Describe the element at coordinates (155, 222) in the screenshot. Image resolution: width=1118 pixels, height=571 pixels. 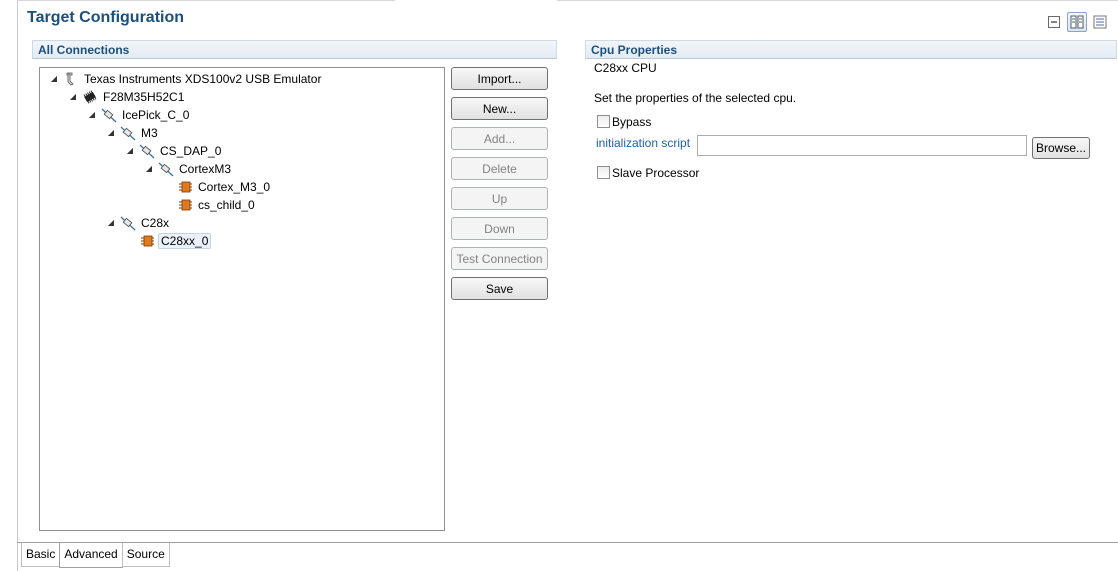
I see `tree-node-label: C28x` at that location.